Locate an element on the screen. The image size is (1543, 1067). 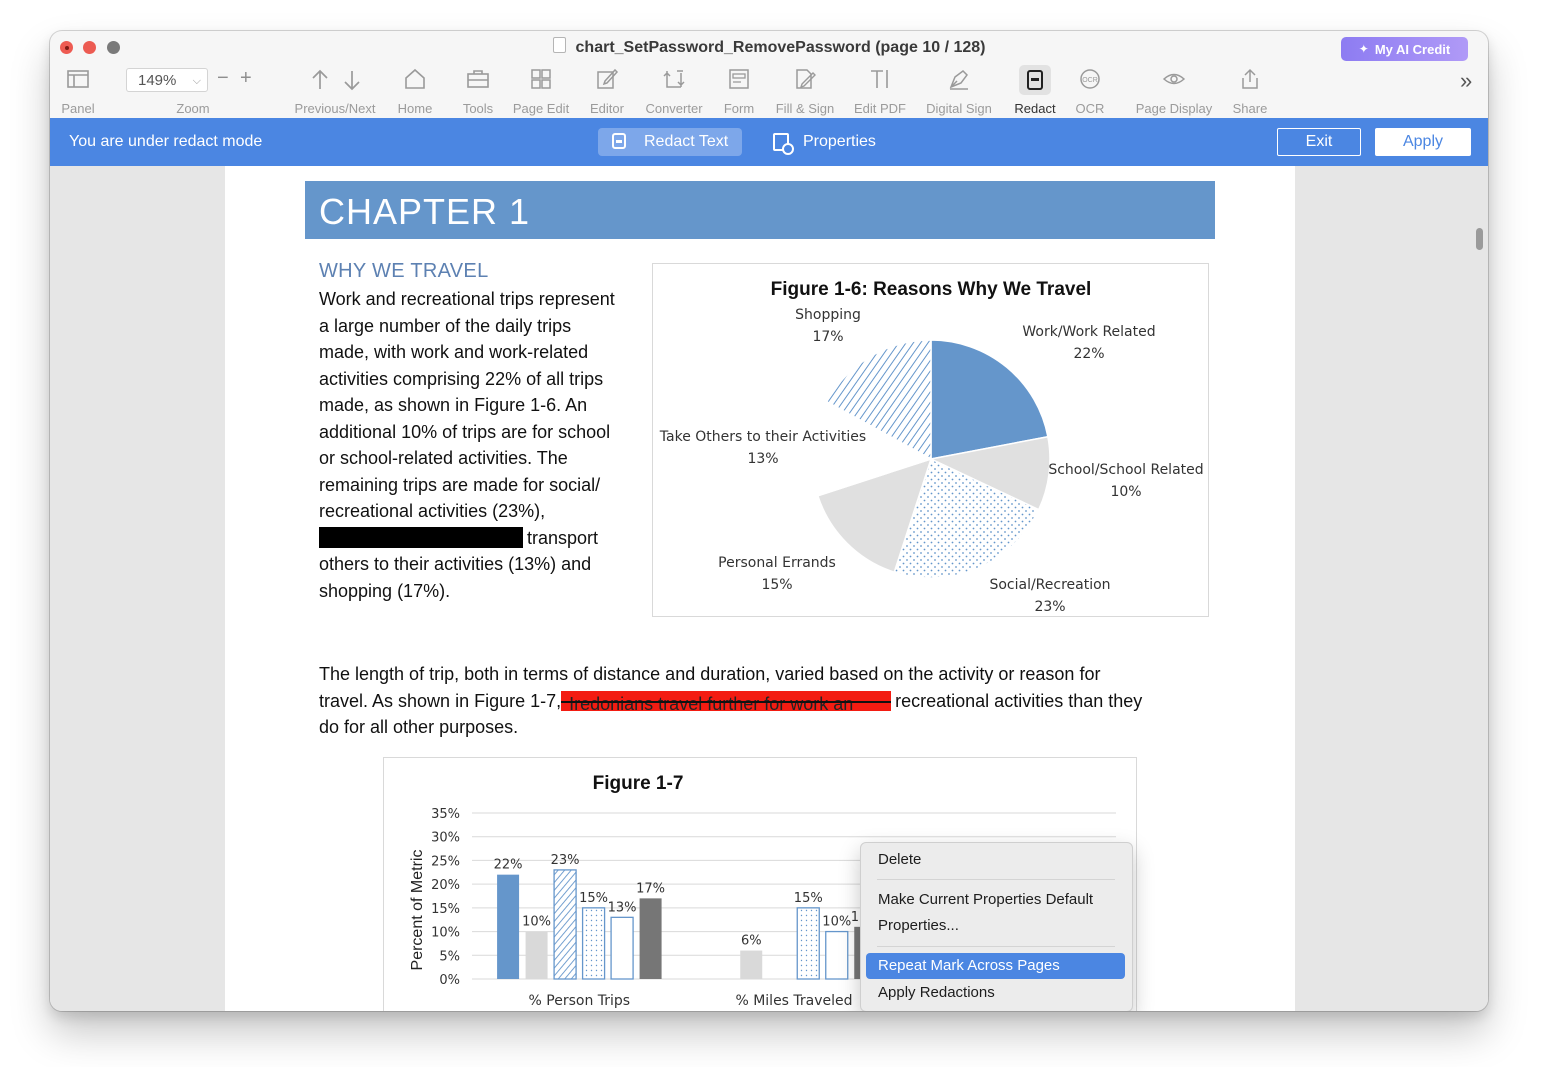
tools-button: Tools is located at coordinates (478, 91).